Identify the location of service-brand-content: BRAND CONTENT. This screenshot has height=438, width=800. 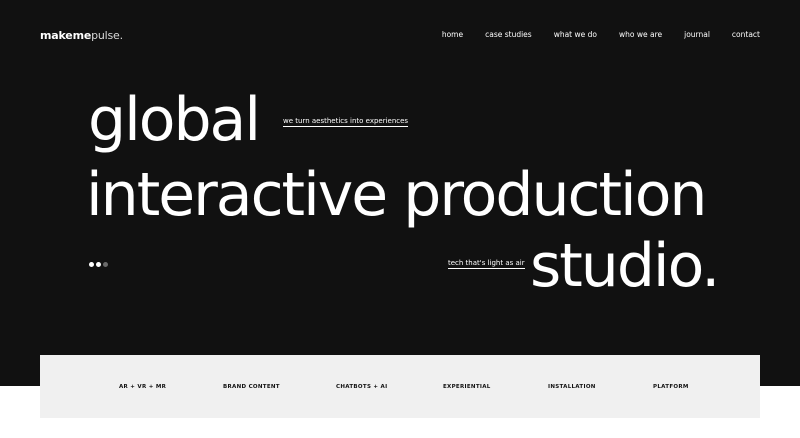
(251, 387).